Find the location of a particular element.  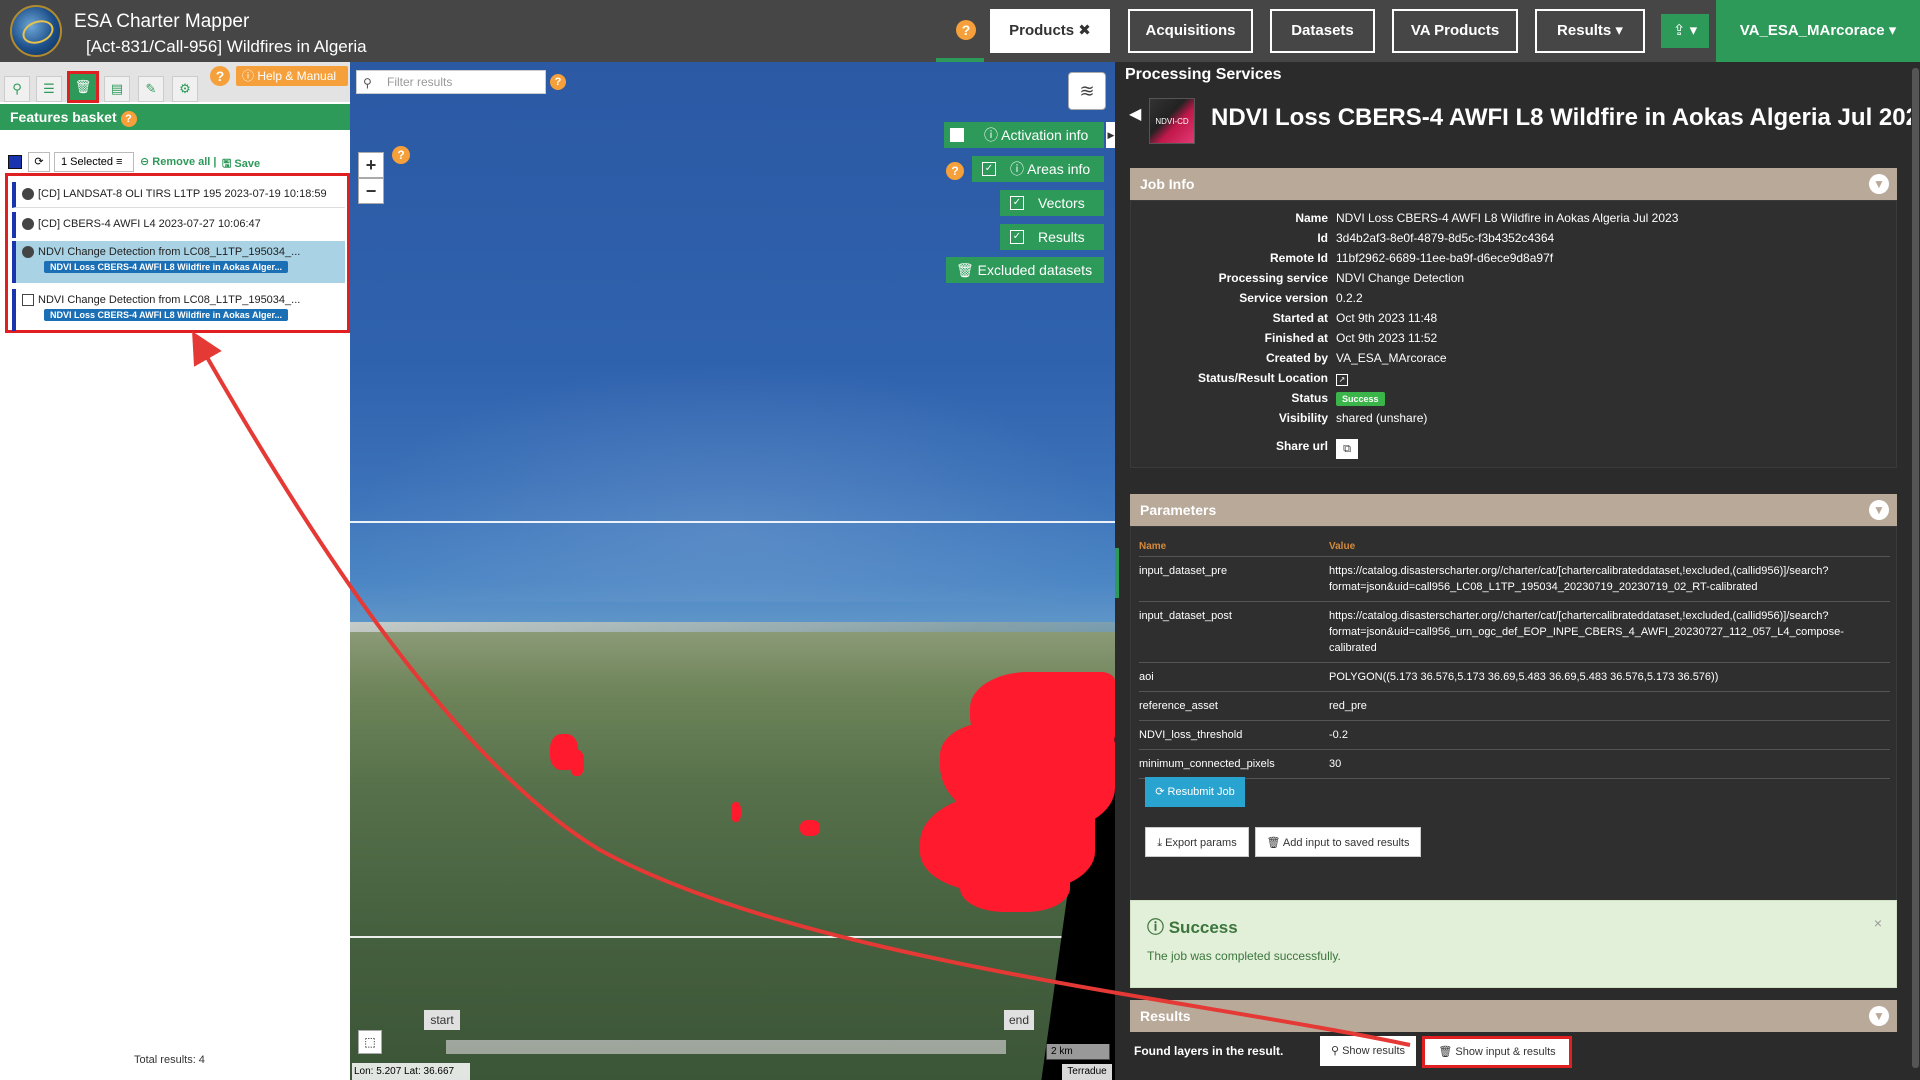

show-results-button: ⚲ Show results is located at coordinates (1368, 1051).